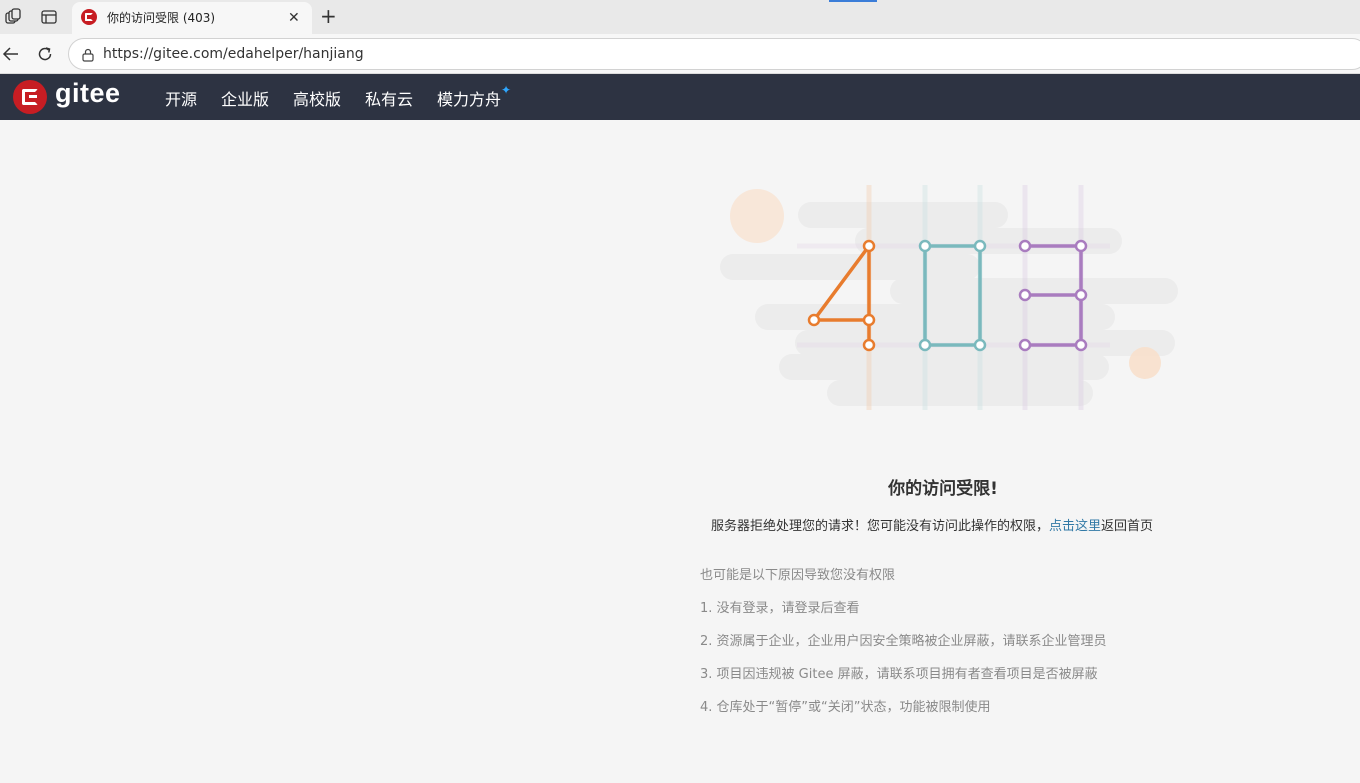 The image size is (1360, 783). Describe the element at coordinates (853, 1) in the screenshot. I see `top-accent-bar` at that location.